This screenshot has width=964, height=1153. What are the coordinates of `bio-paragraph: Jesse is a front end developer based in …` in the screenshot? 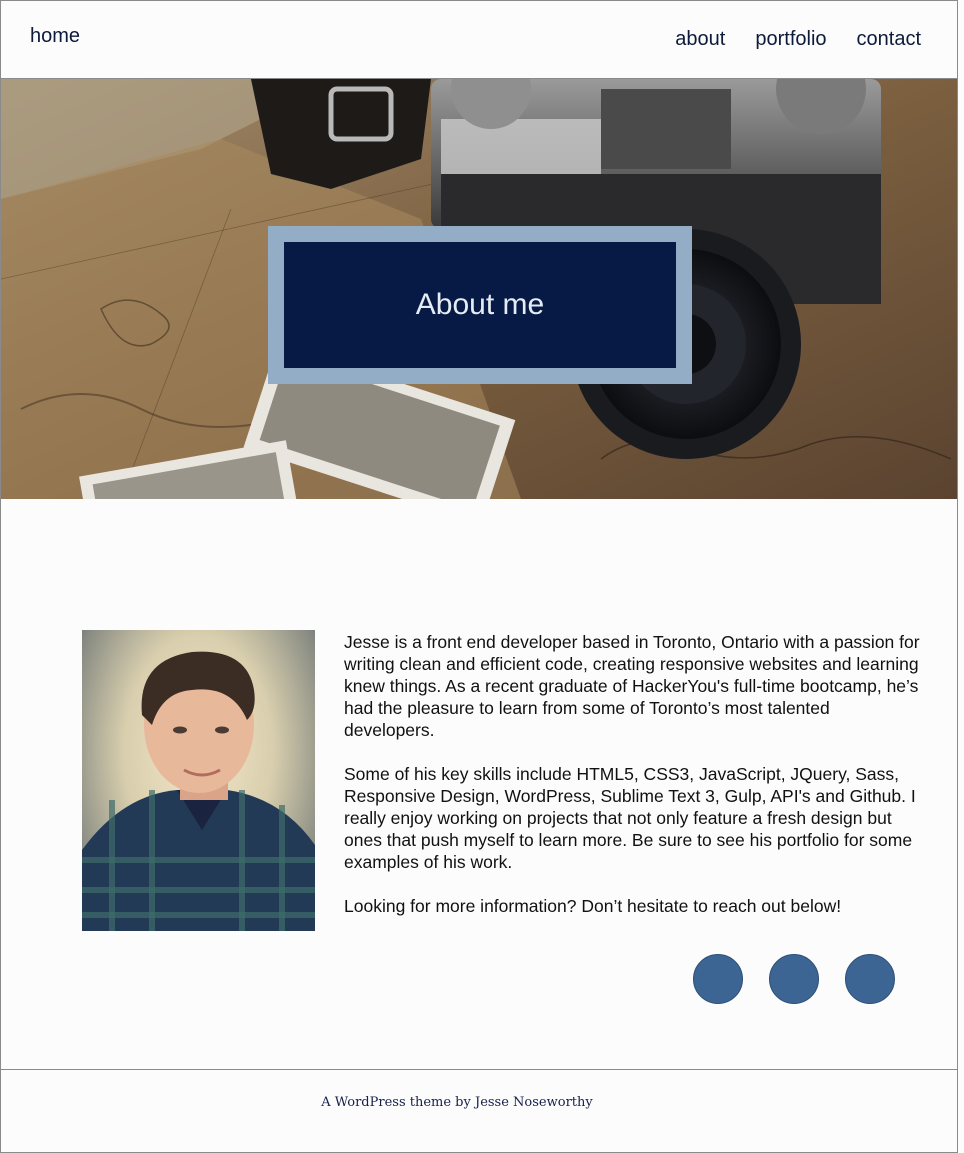 It's located at (632, 686).